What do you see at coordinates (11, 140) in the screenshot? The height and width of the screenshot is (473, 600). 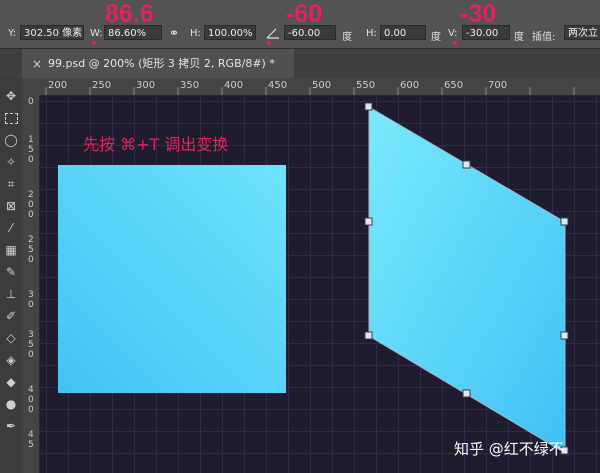 I see `lasso-icon: ◯` at bounding box center [11, 140].